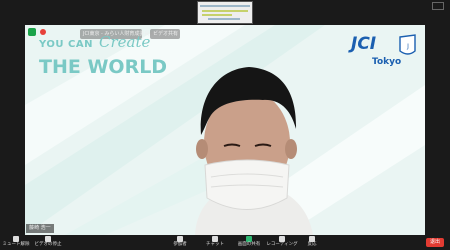 The width and height of the screenshot is (450, 250). I want to click on end-meeting-button: 退出, so click(435, 242).